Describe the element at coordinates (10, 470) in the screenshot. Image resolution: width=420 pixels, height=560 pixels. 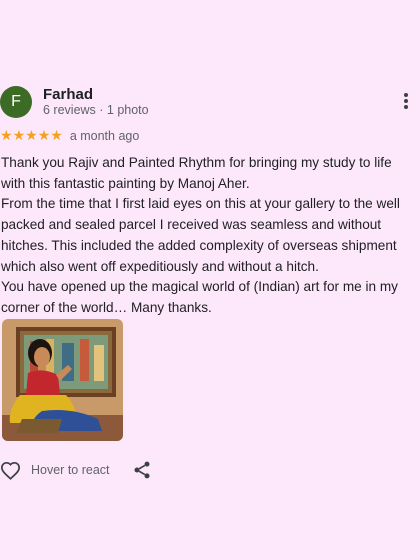
I see `heart-outline-icon` at that location.